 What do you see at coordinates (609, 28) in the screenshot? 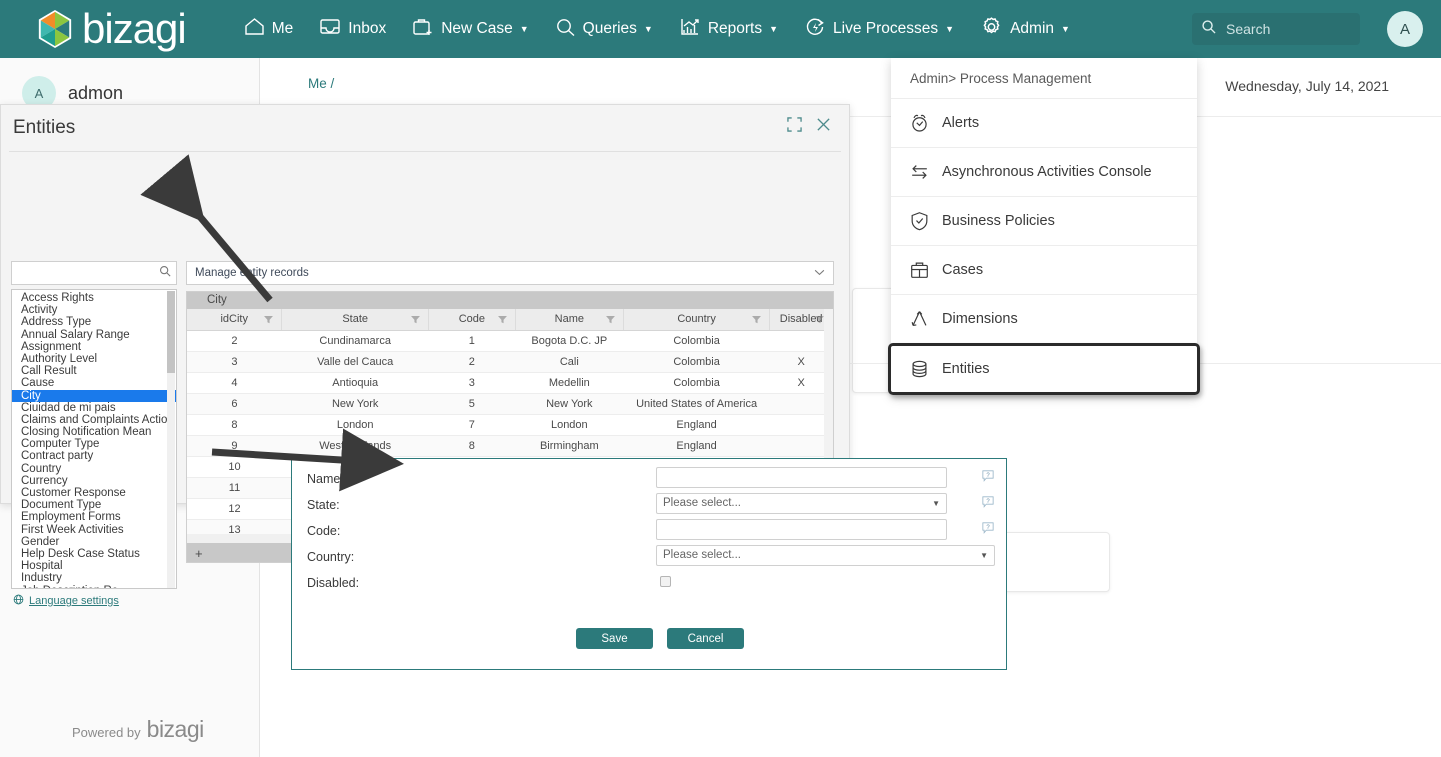
I see `nav-label: Queries` at bounding box center [609, 28].